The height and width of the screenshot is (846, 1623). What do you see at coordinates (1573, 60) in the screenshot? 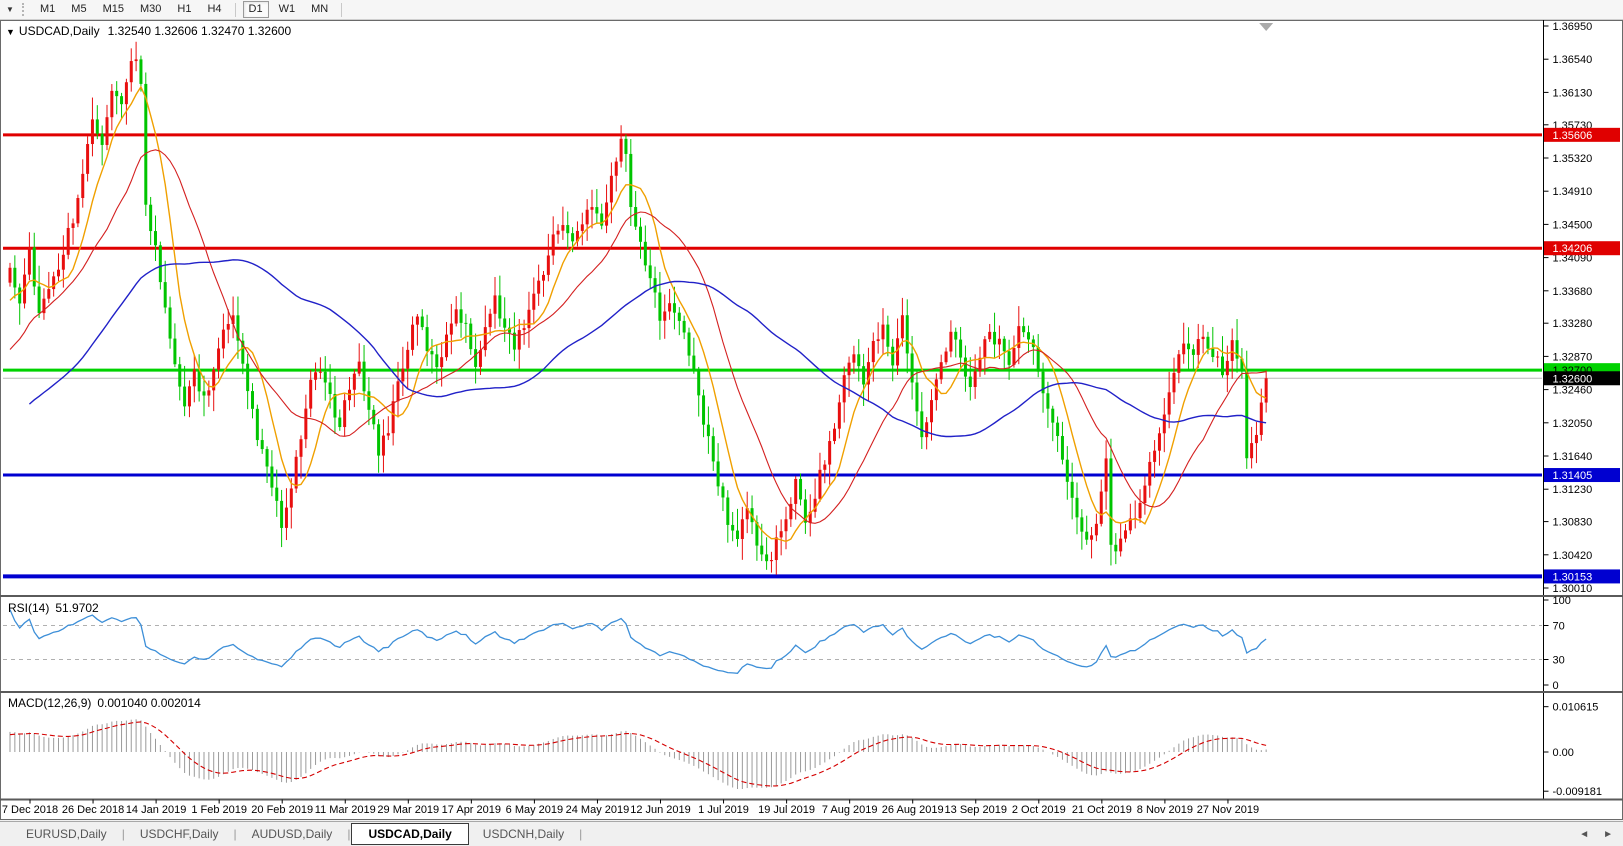
I see `price-axis-tick: 1.36540` at bounding box center [1573, 60].